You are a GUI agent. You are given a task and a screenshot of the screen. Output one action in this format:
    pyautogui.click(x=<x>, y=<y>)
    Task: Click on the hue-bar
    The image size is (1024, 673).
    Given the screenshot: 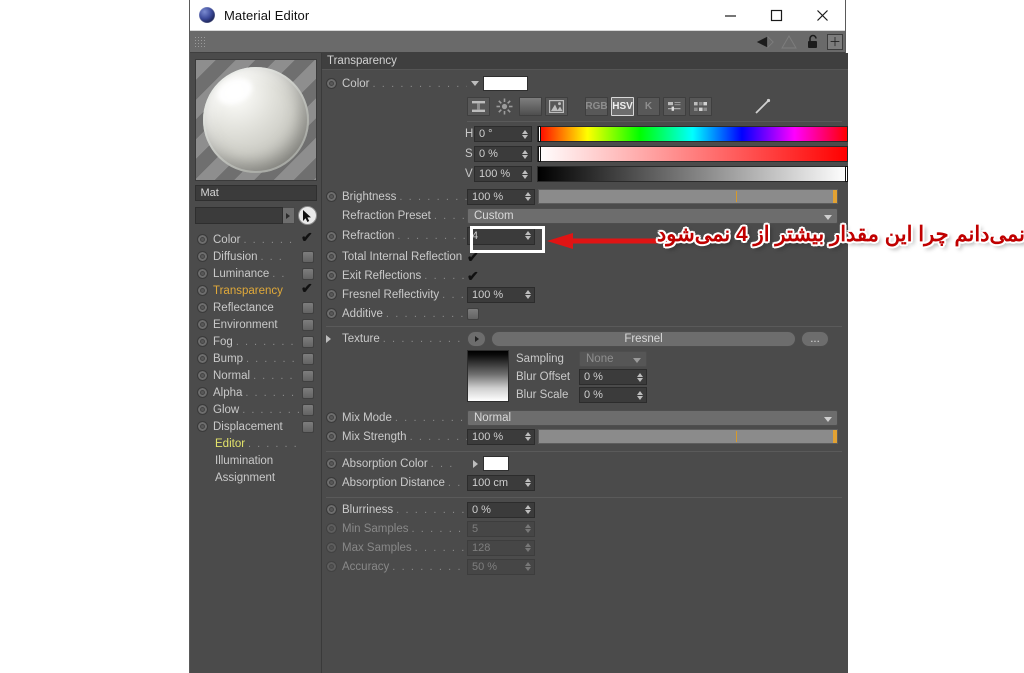 What is the action you would take?
    pyautogui.click(x=692, y=134)
    